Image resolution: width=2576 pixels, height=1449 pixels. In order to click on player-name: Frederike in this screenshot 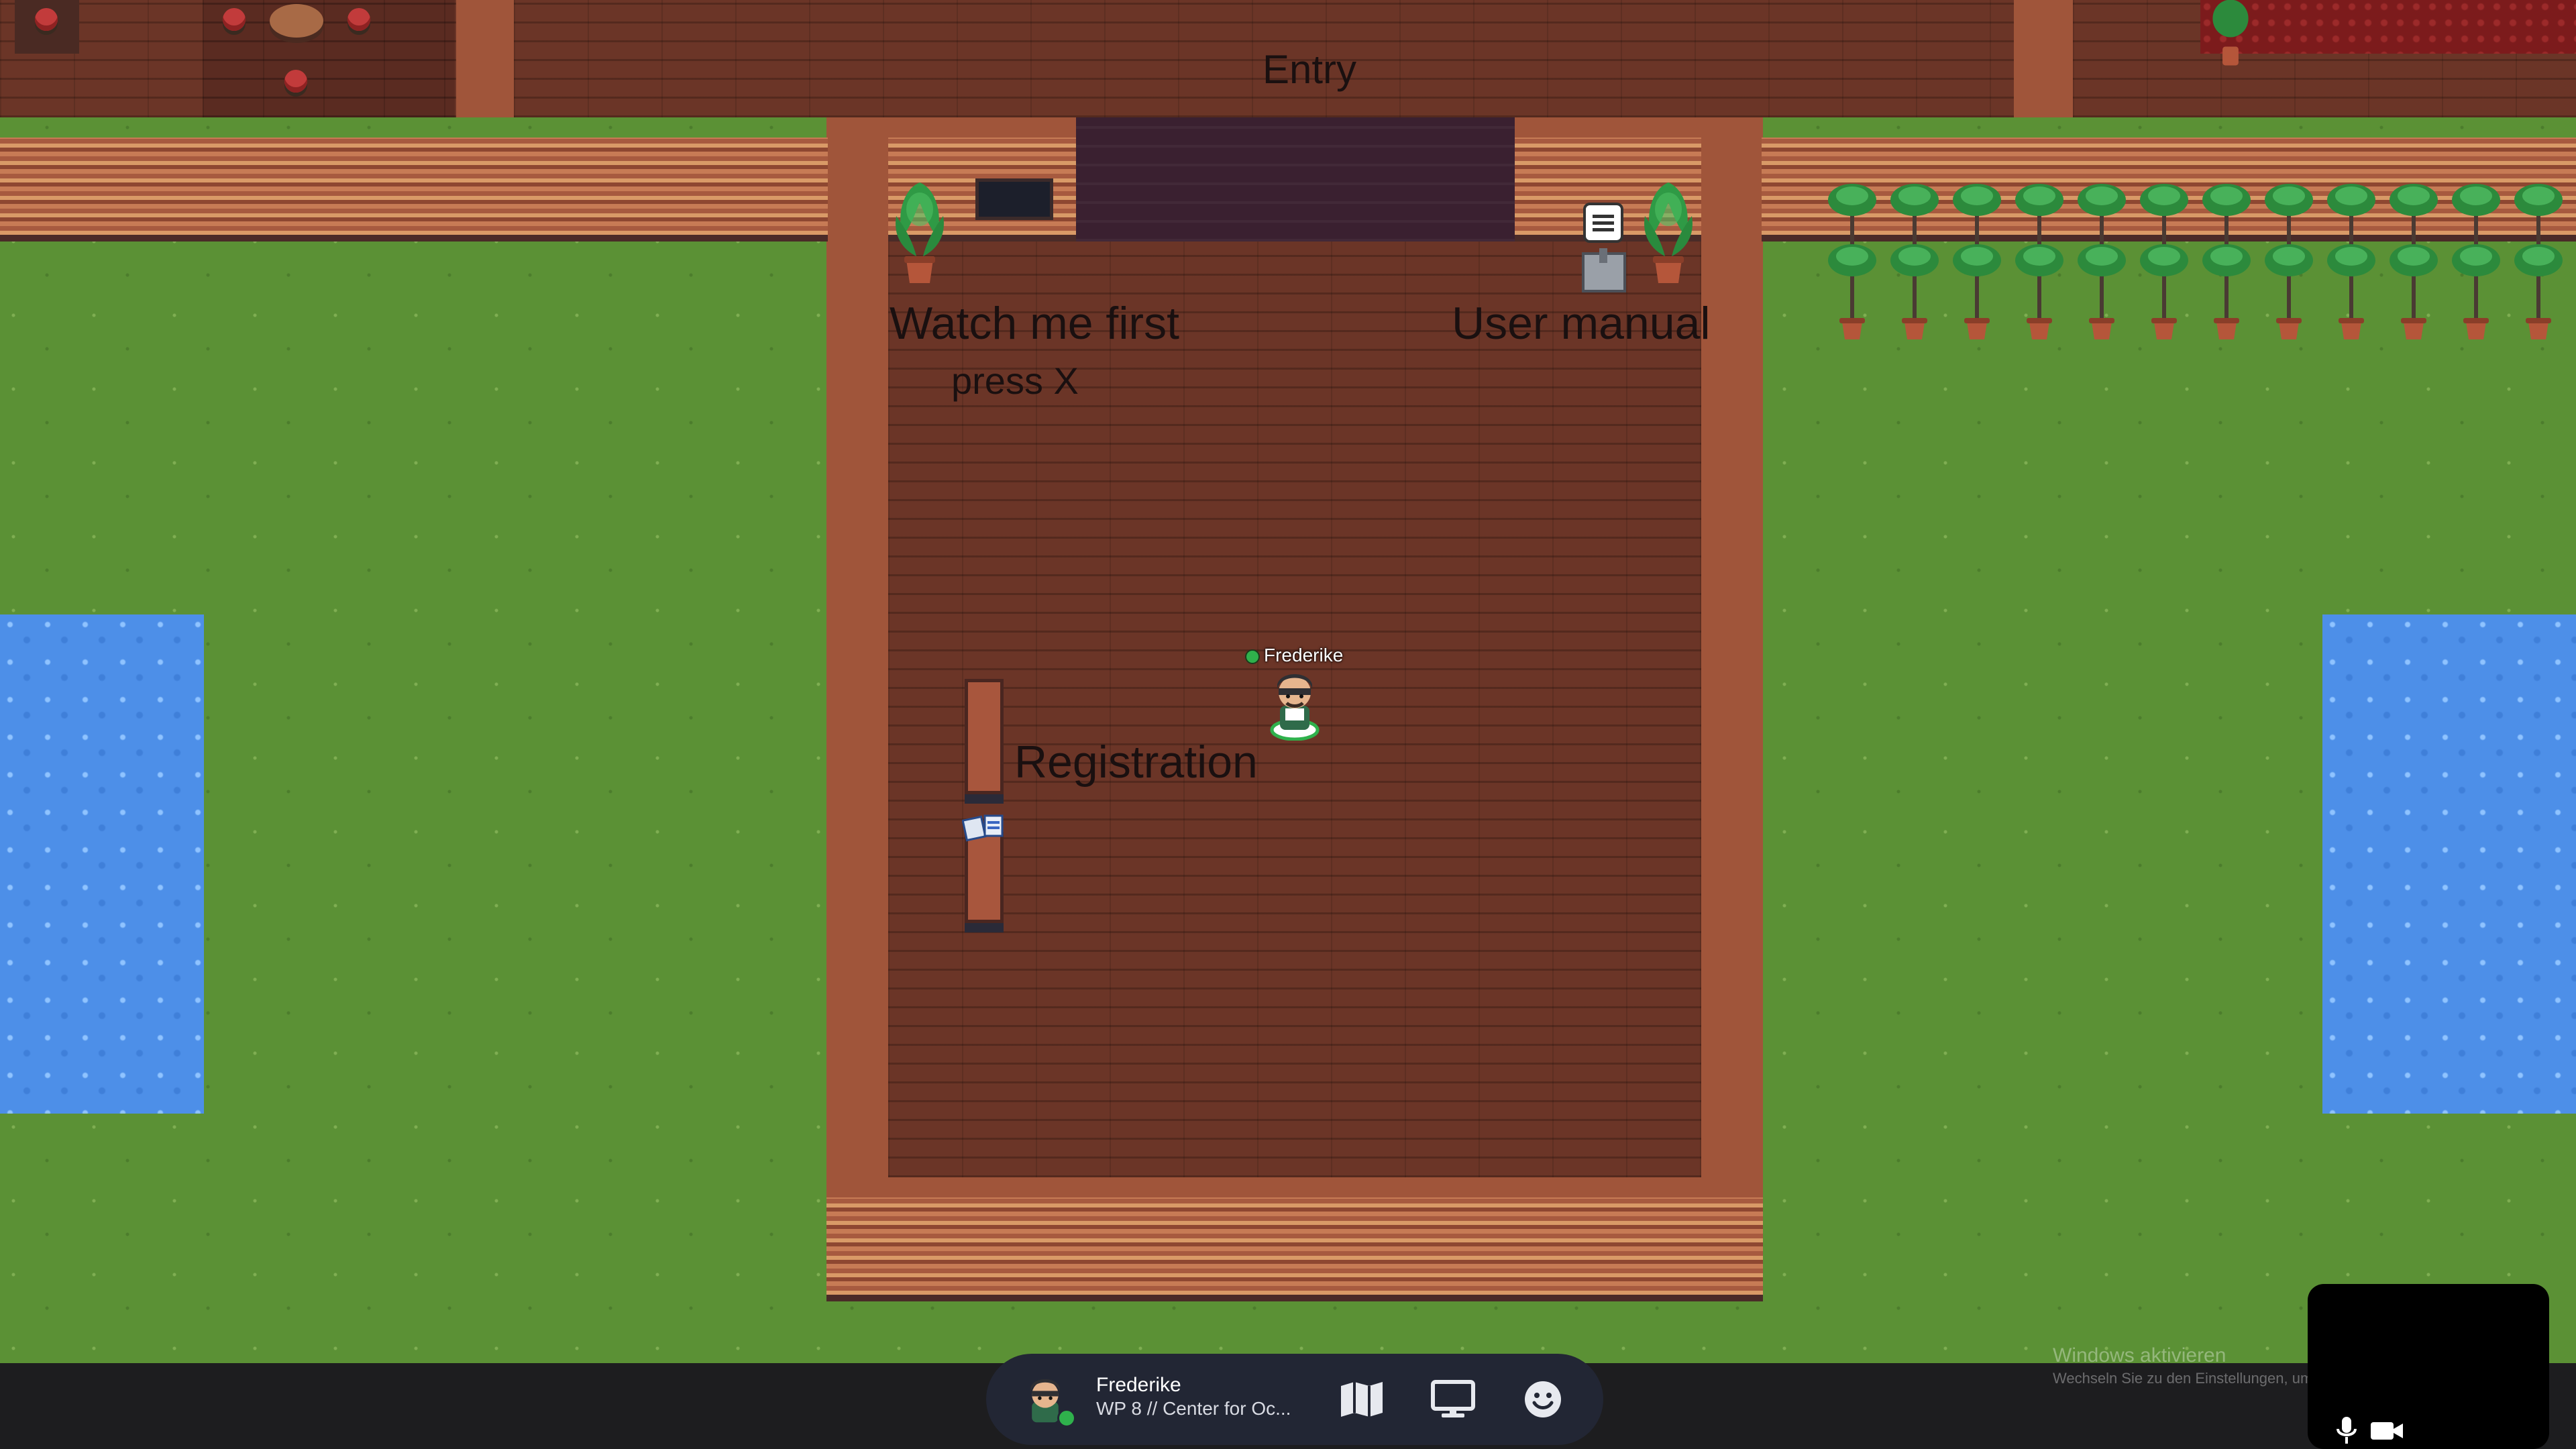, I will do `click(1304, 655)`.